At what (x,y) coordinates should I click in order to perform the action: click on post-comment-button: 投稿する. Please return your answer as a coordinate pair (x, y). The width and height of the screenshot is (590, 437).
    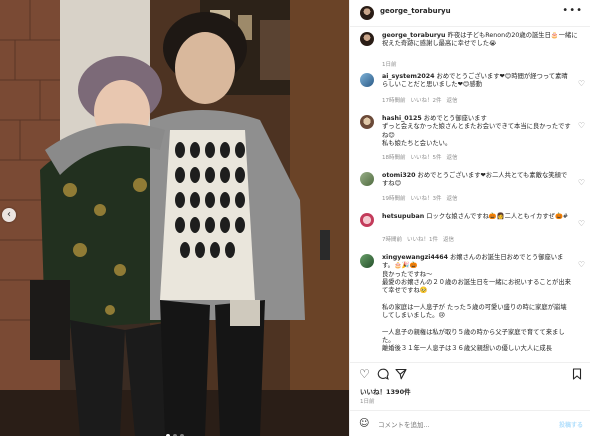
    Looking at the image, I should click on (571, 424).